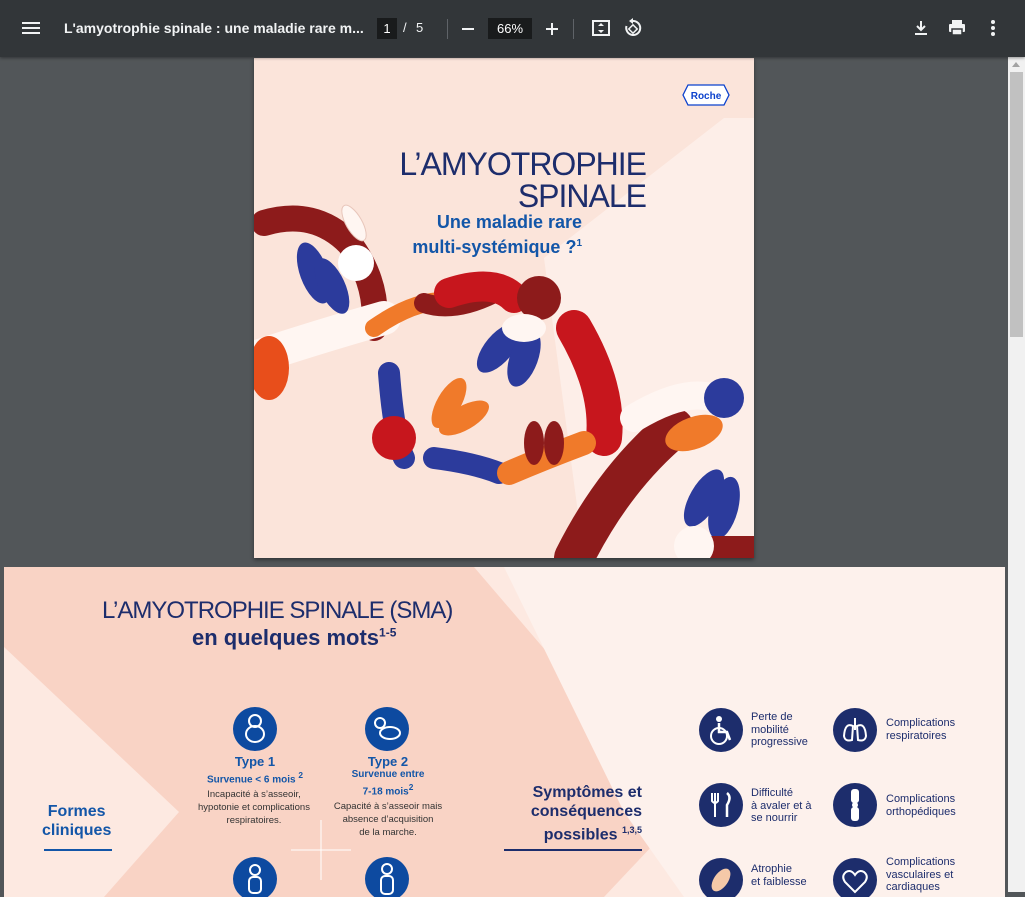 The width and height of the screenshot is (1025, 897). What do you see at coordinates (385, 792) in the screenshot?
I see `type2-onset-line2: 7-18 mois` at bounding box center [385, 792].